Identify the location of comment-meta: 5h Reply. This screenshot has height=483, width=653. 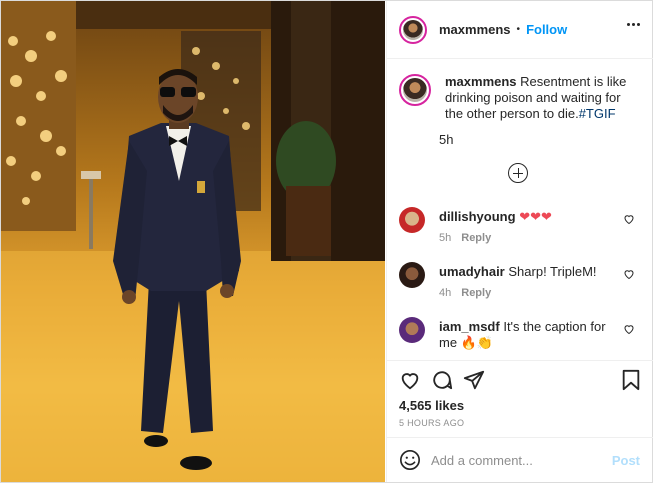
(465, 238).